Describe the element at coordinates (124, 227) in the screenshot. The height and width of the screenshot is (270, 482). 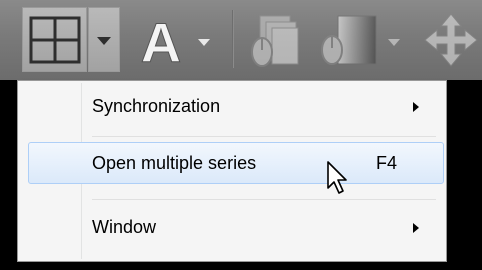
I see `menu-item-label: Window` at that location.